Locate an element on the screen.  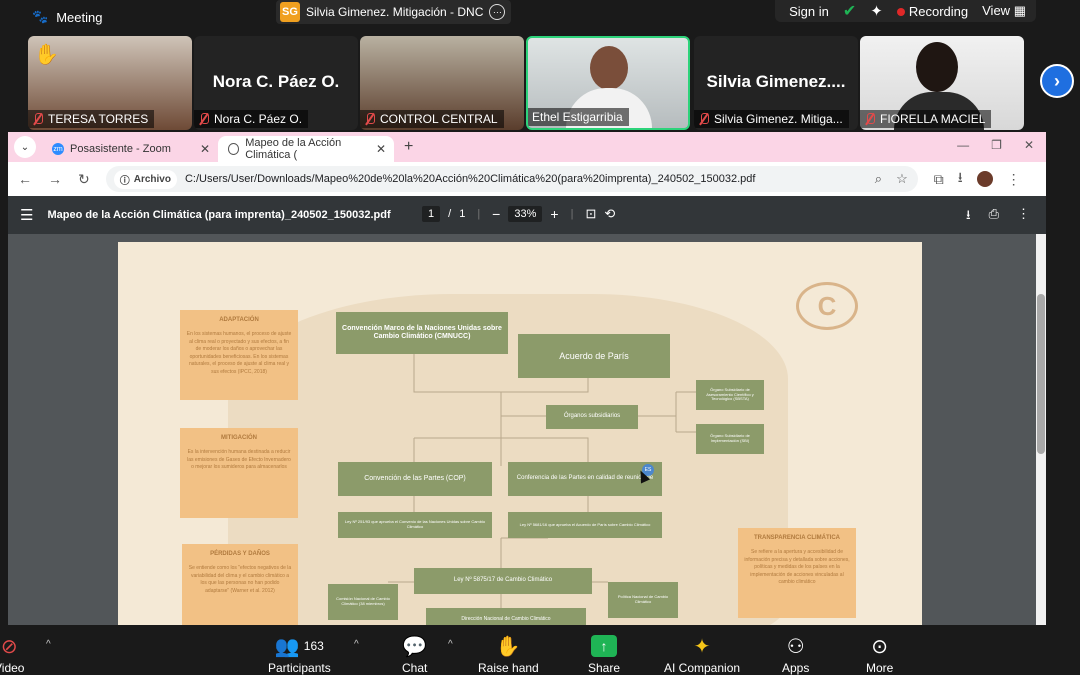
participants-button: 👥 163 Participants is located at coordinates (299, 654).